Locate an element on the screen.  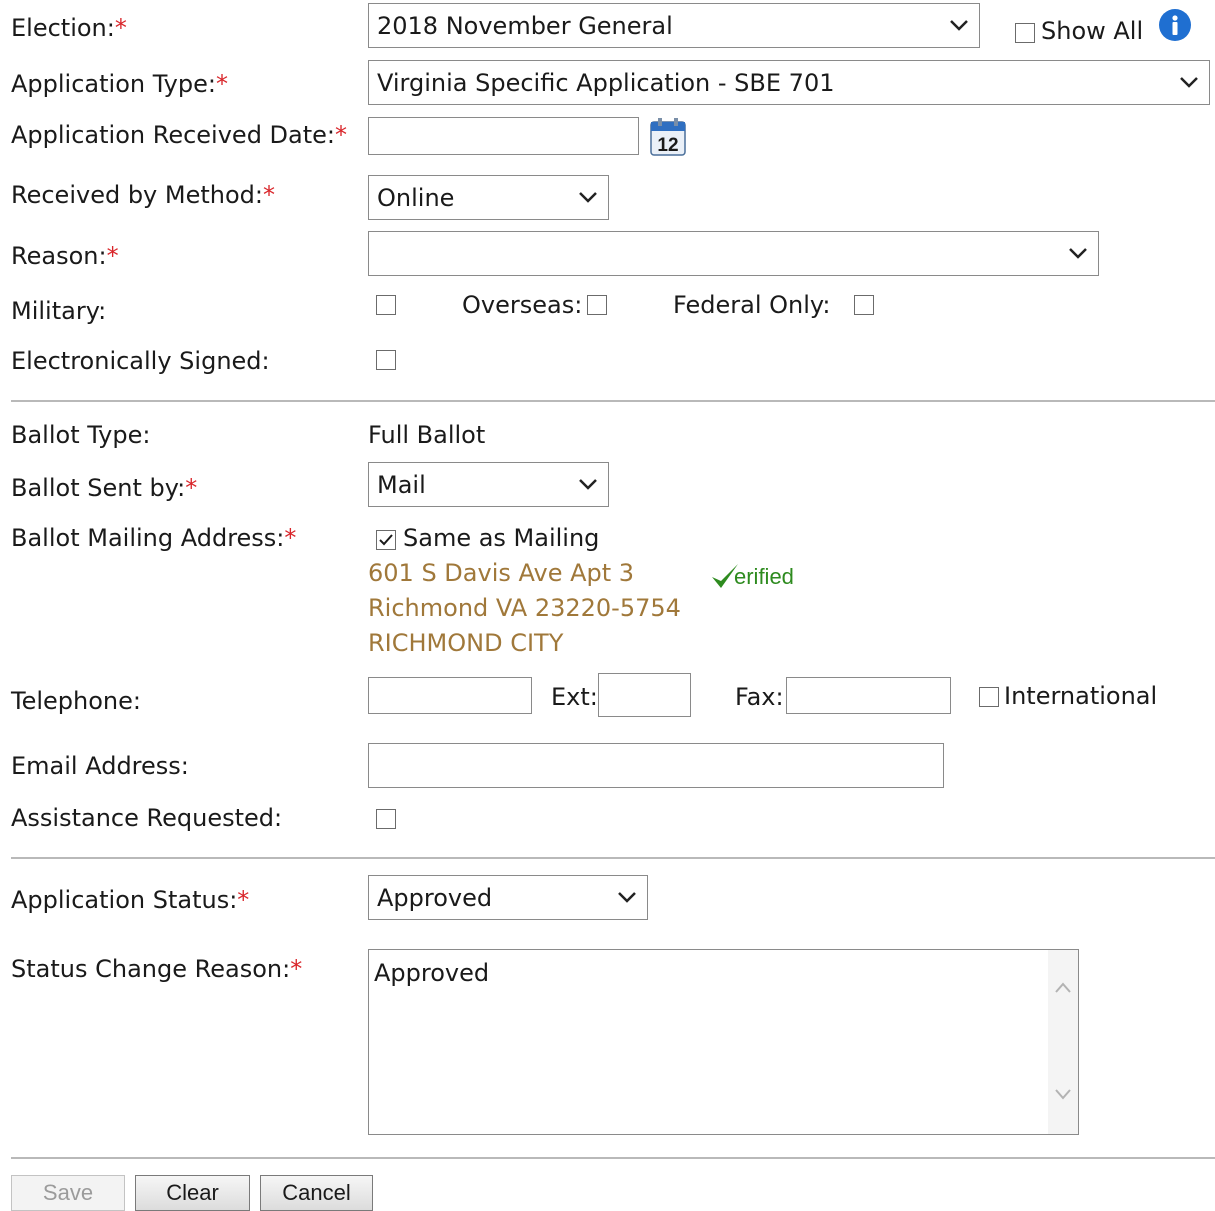
telephone-input is located at coordinates (450, 695).